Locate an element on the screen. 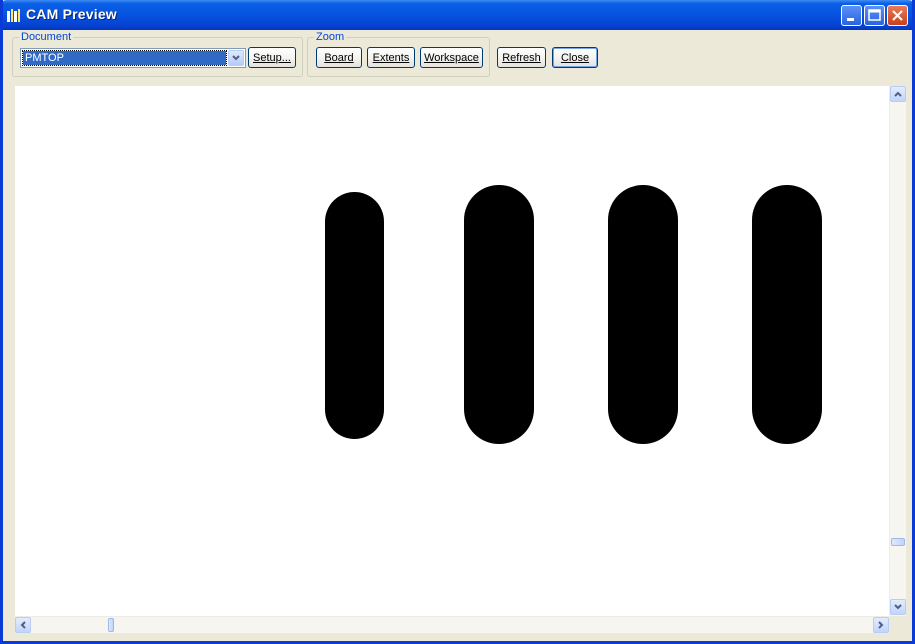 This screenshot has height=644, width=915. scroll-up-button is located at coordinates (898, 94).